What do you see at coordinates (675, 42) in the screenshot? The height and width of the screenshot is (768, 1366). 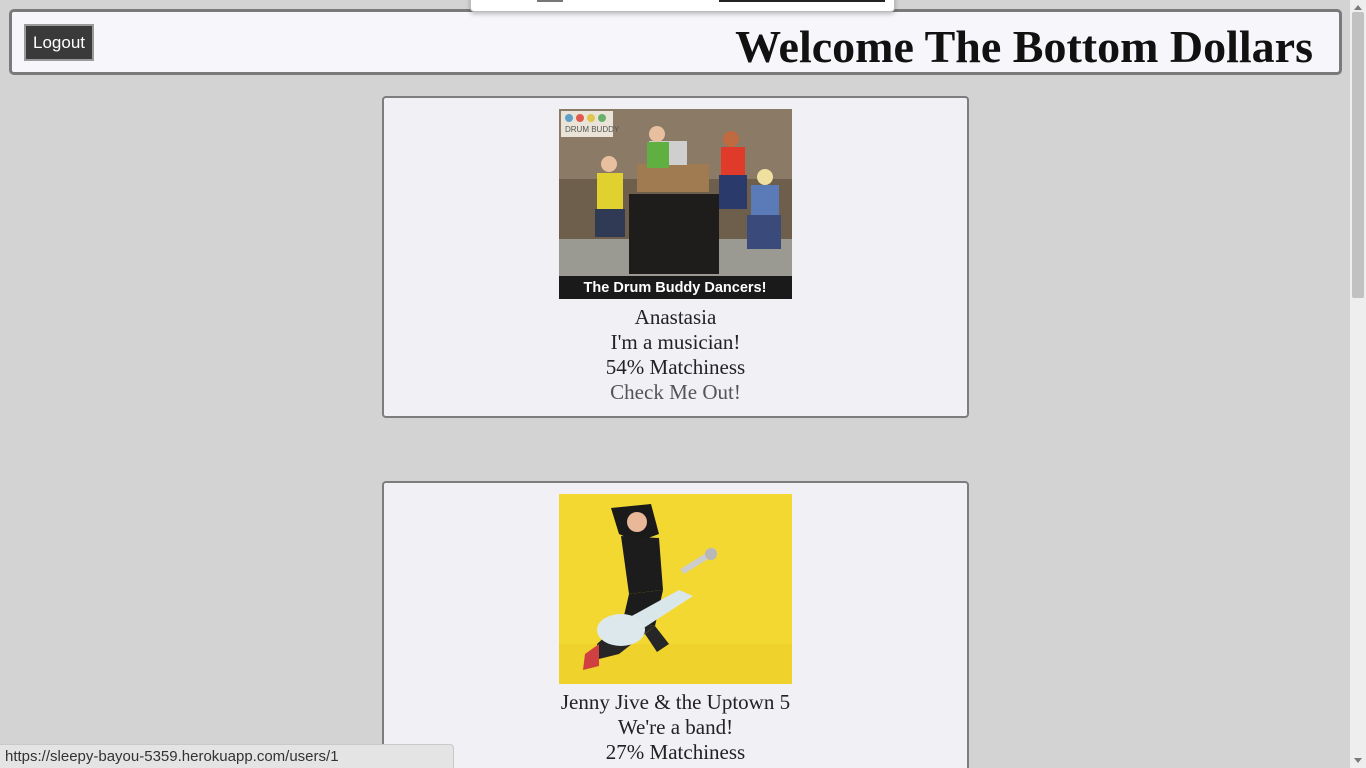 I see `header-bar: Logout Welcome The Bottom Dollars` at bounding box center [675, 42].